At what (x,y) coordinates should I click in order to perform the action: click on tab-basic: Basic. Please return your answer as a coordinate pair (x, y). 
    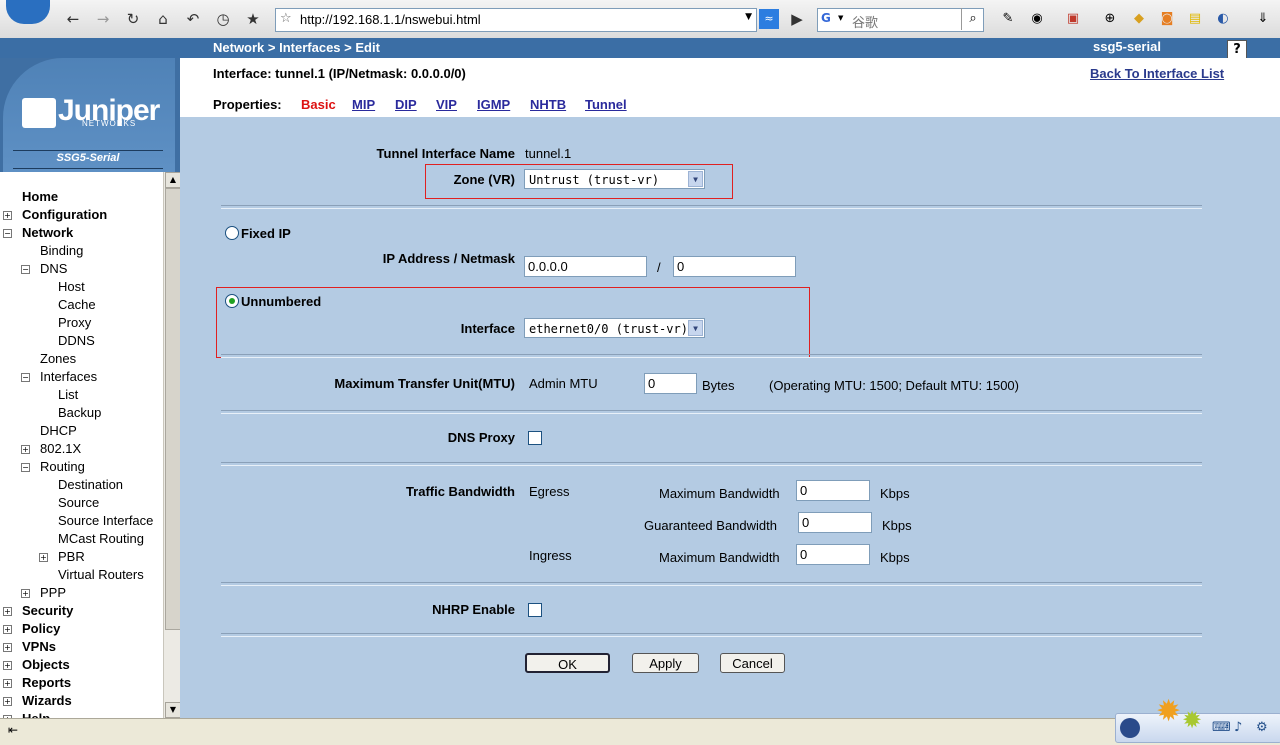
    Looking at the image, I should click on (318, 104).